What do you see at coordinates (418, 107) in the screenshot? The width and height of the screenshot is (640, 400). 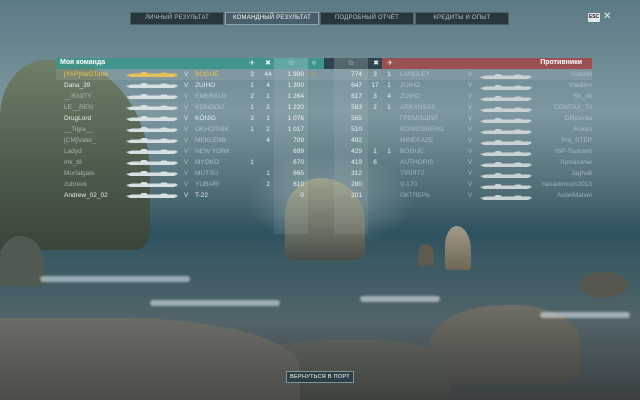 I see `enemy-ship-name: ARKANSAS` at bounding box center [418, 107].